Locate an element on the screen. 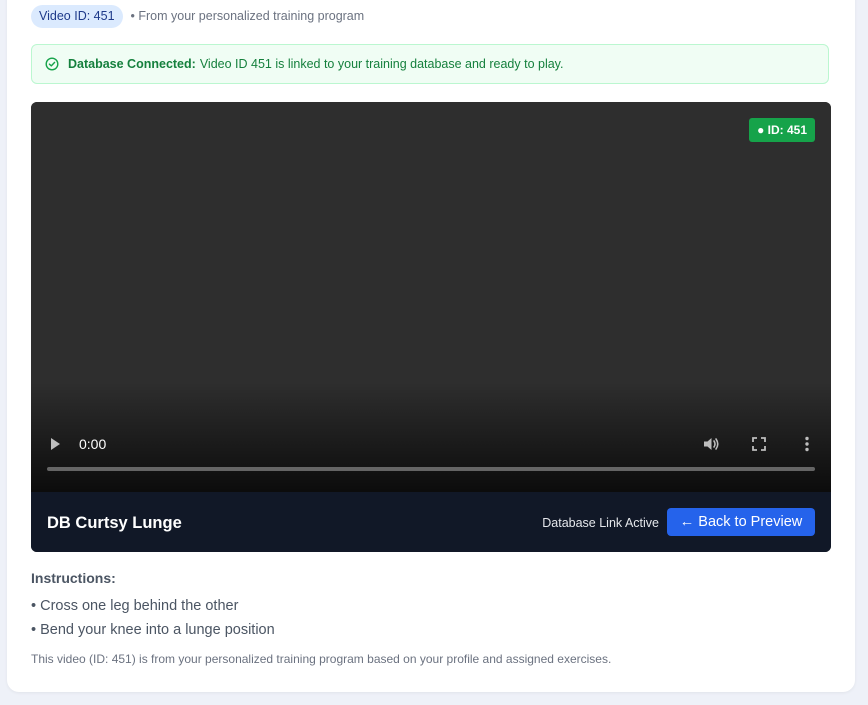  database-link-status: Database Link Active is located at coordinates (600, 523).